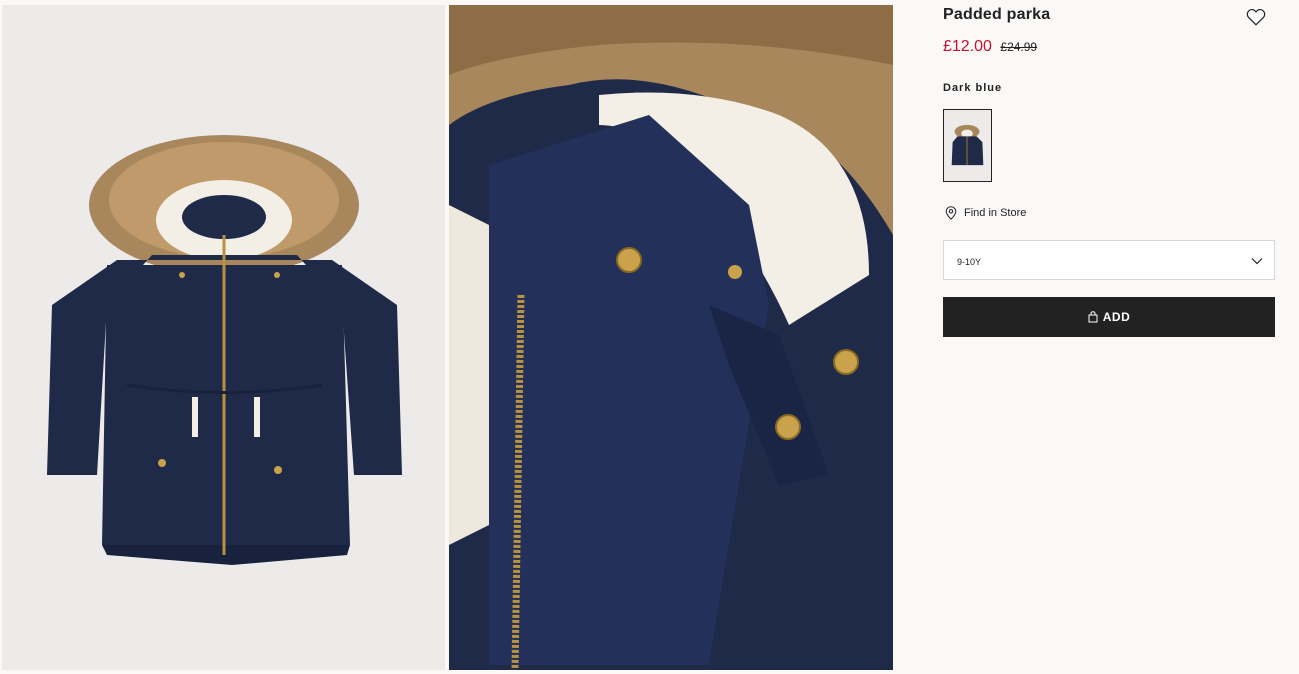 The width and height of the screenshot is (1299, 674). I want to click on selected-size: 9-10Y, so click(969, 262).